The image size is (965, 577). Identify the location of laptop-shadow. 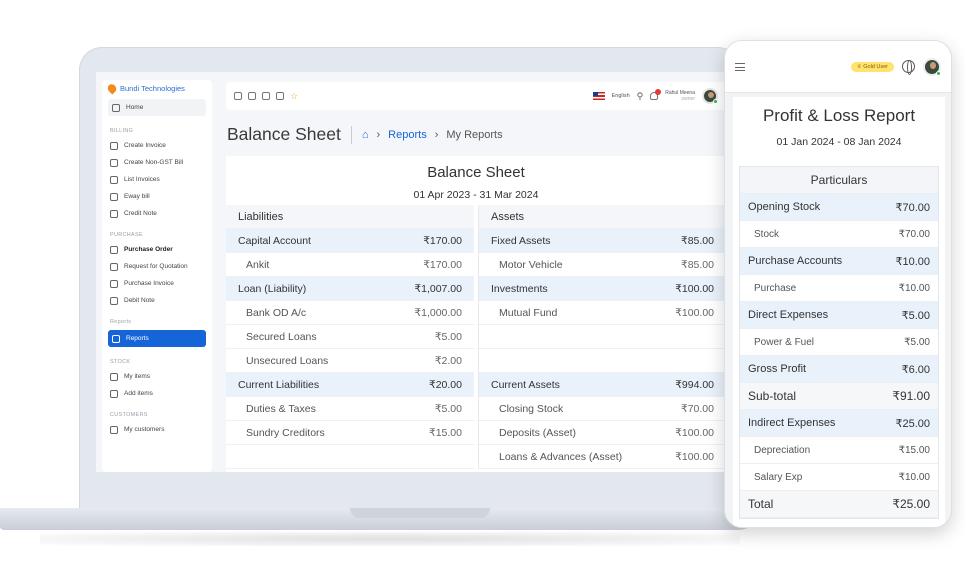
(390, 539).